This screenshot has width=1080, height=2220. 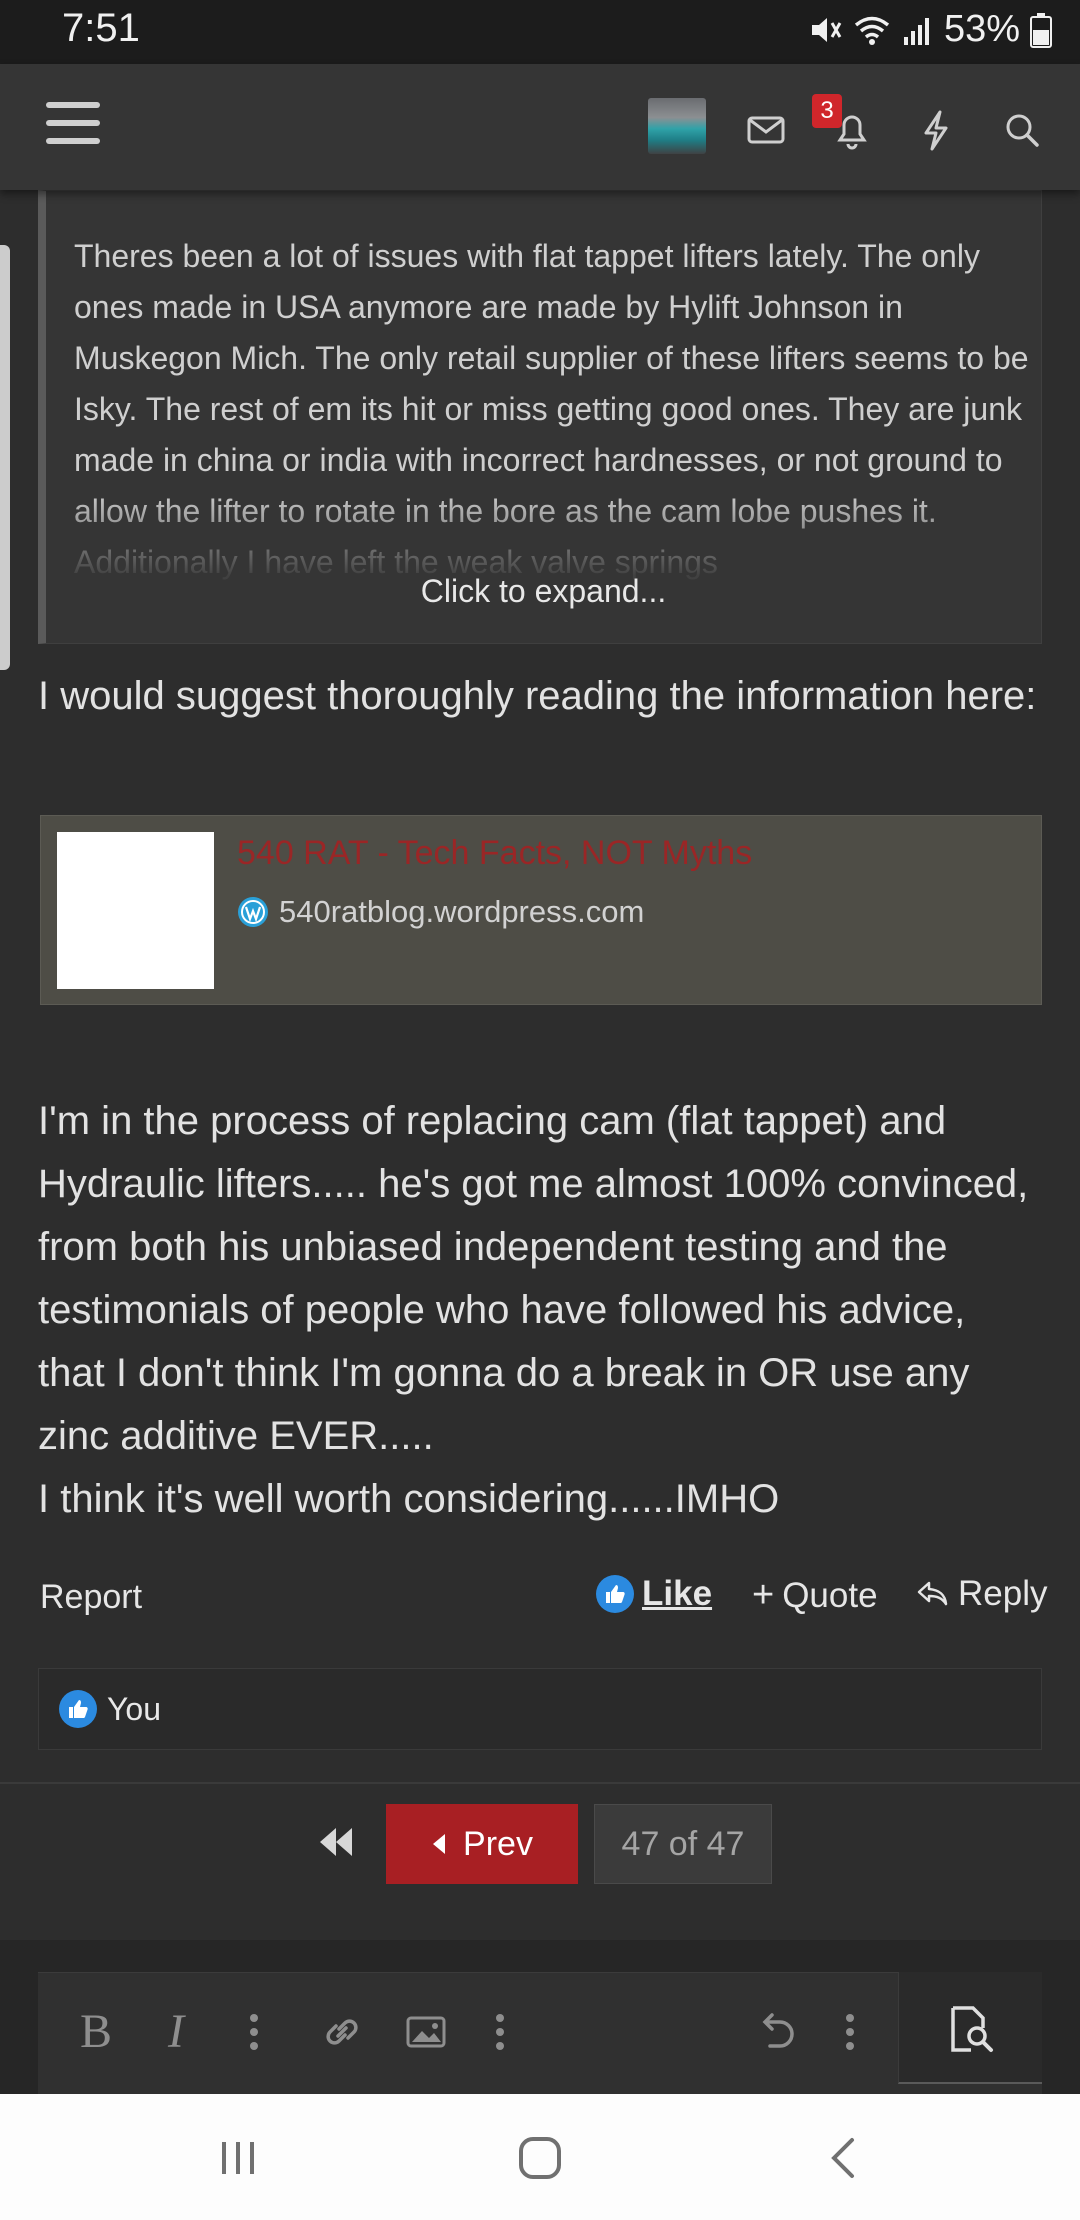 I want to click on divider, so click(x=540, y=1783).